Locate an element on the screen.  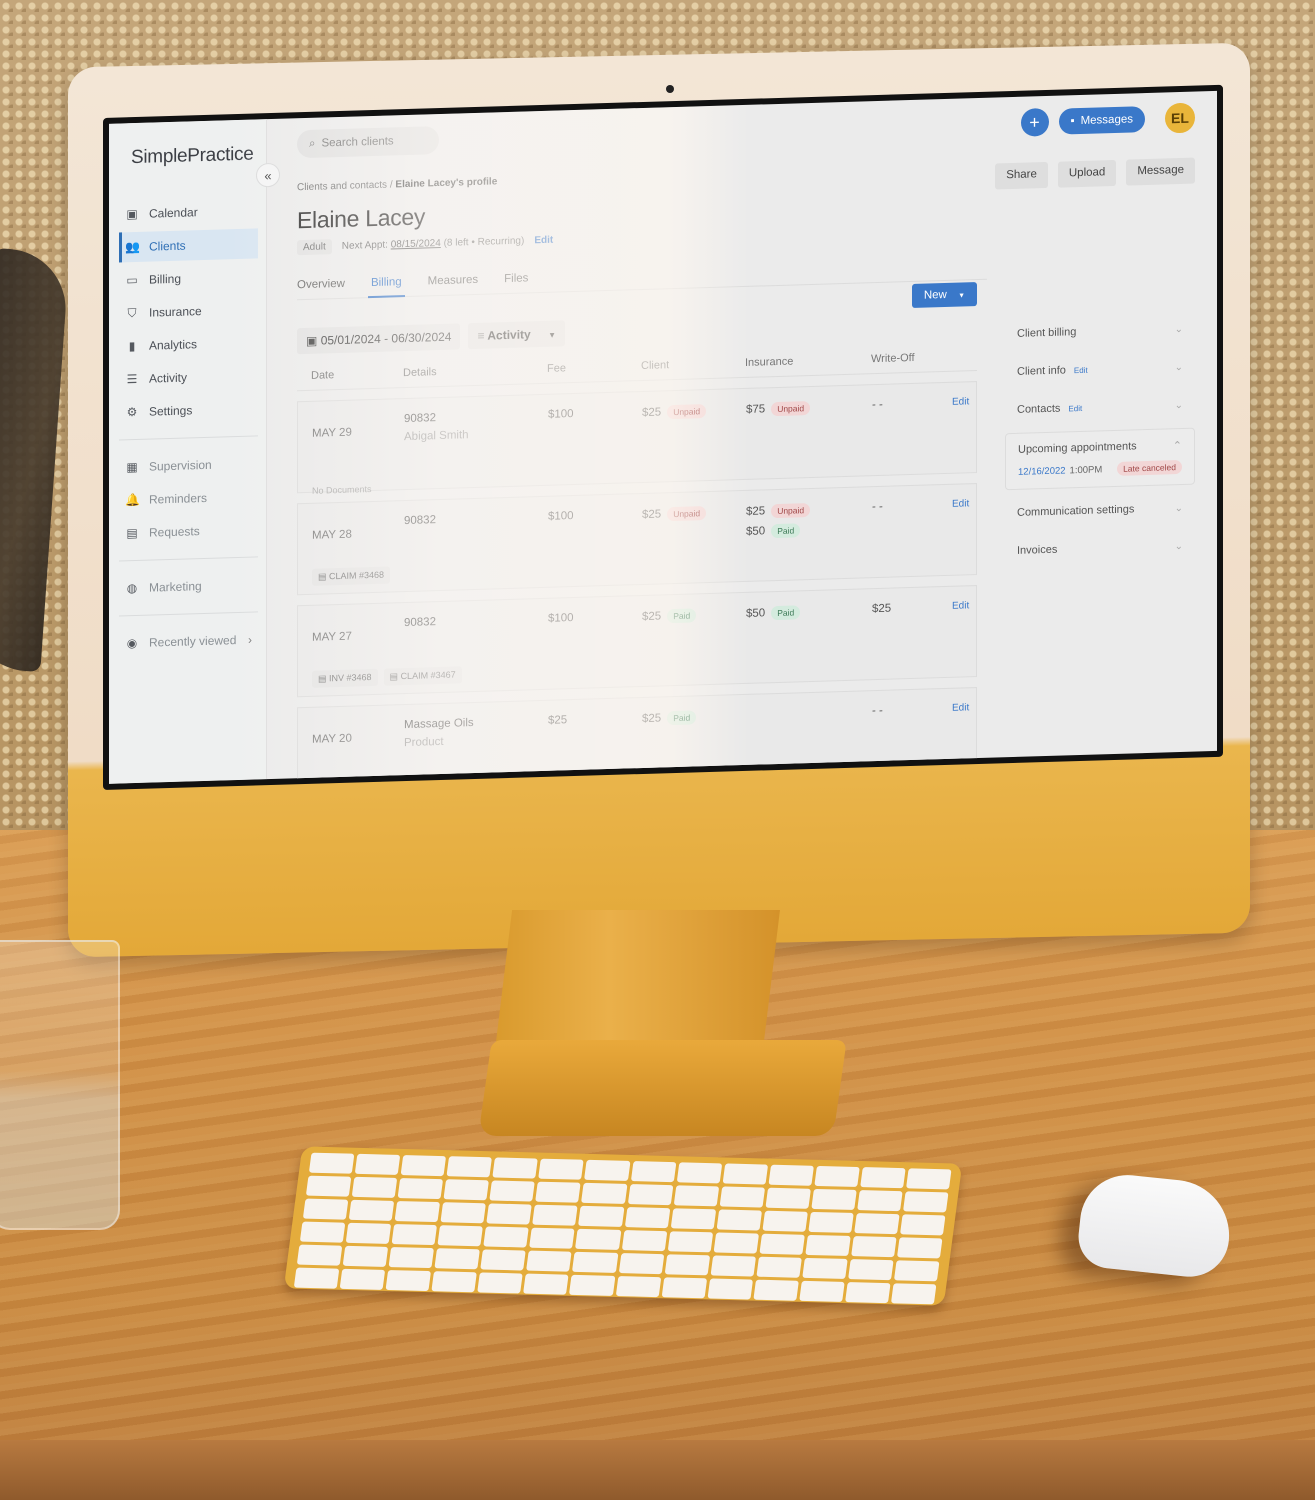
sidebar-item-supervision: ▦ Supervision is located at coordinates (188, 465).